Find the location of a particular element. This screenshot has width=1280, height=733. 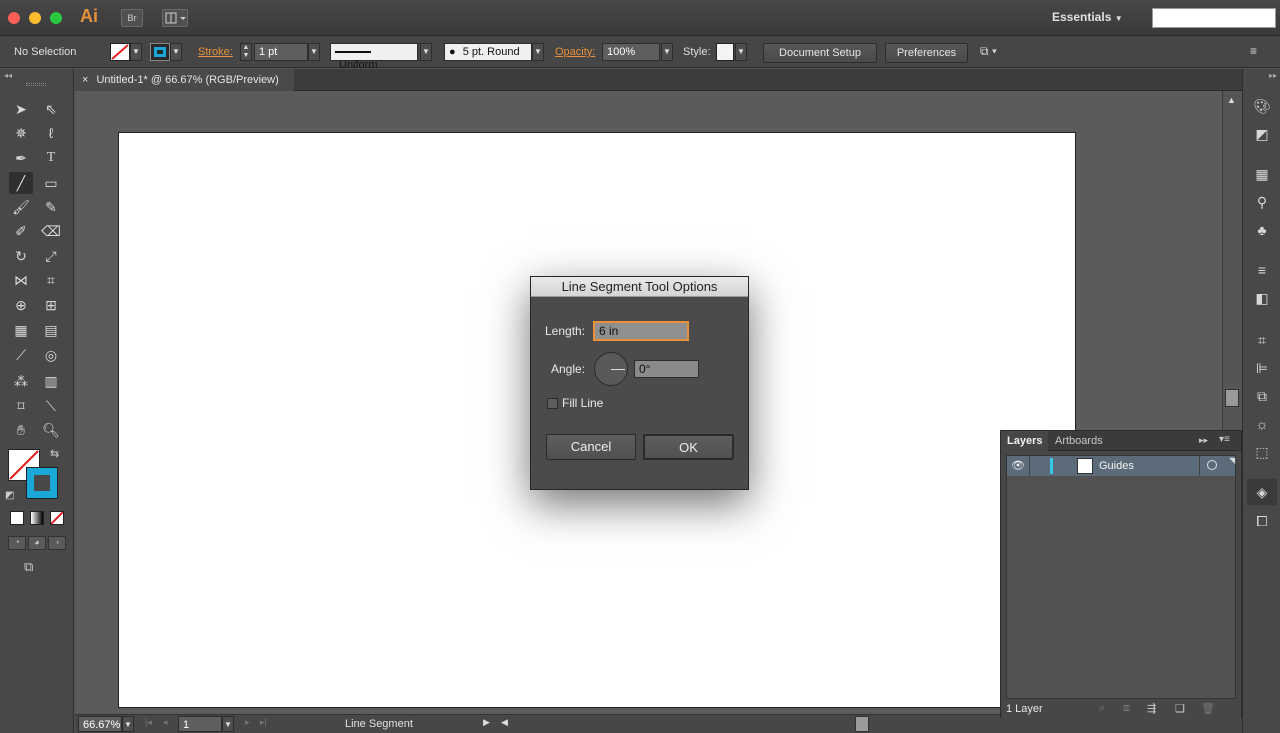

stroke-weight-stepper: ▲ ▼ is located at coordinates (246, 52).